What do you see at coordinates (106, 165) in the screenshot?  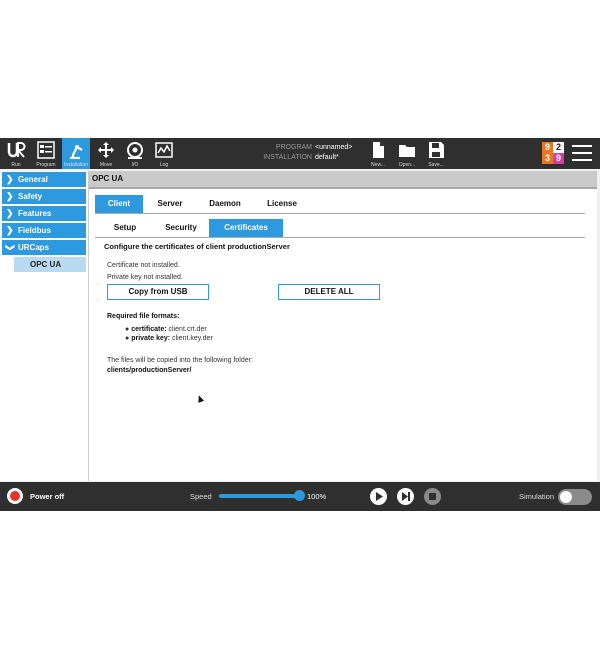 I see `move-label: Move` at bounding box center [106, 165].